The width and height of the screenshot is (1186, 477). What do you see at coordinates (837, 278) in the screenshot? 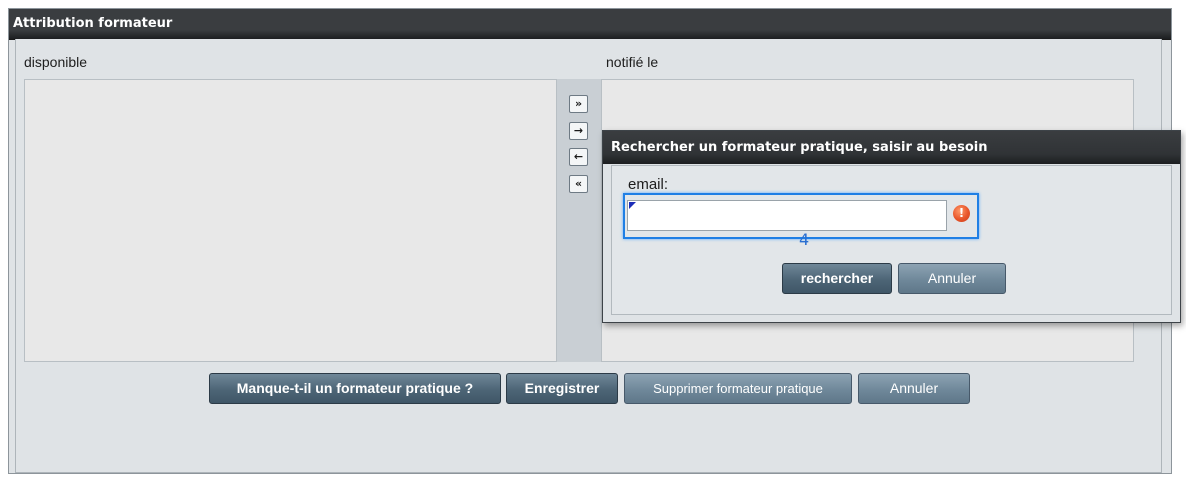
I see `search-button: rechercher` at bounding box center [837, 278].